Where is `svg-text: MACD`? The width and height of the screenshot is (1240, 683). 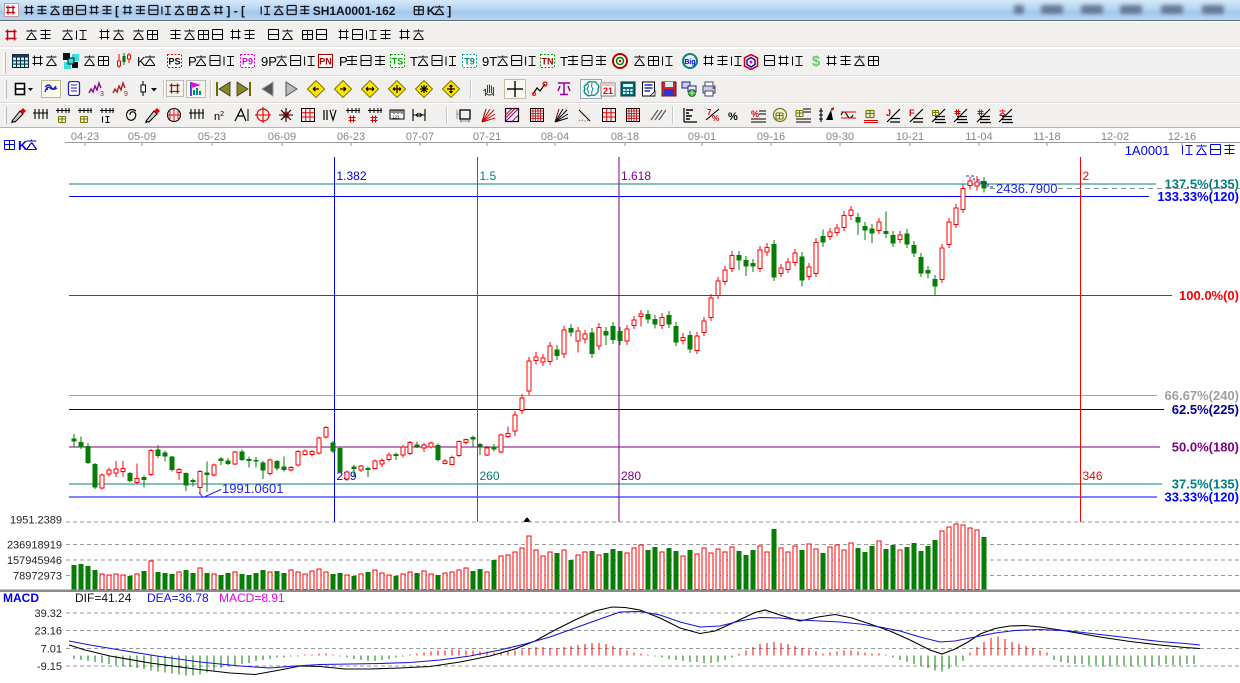 svg-text: MACD is located at coordinates (21, 598).